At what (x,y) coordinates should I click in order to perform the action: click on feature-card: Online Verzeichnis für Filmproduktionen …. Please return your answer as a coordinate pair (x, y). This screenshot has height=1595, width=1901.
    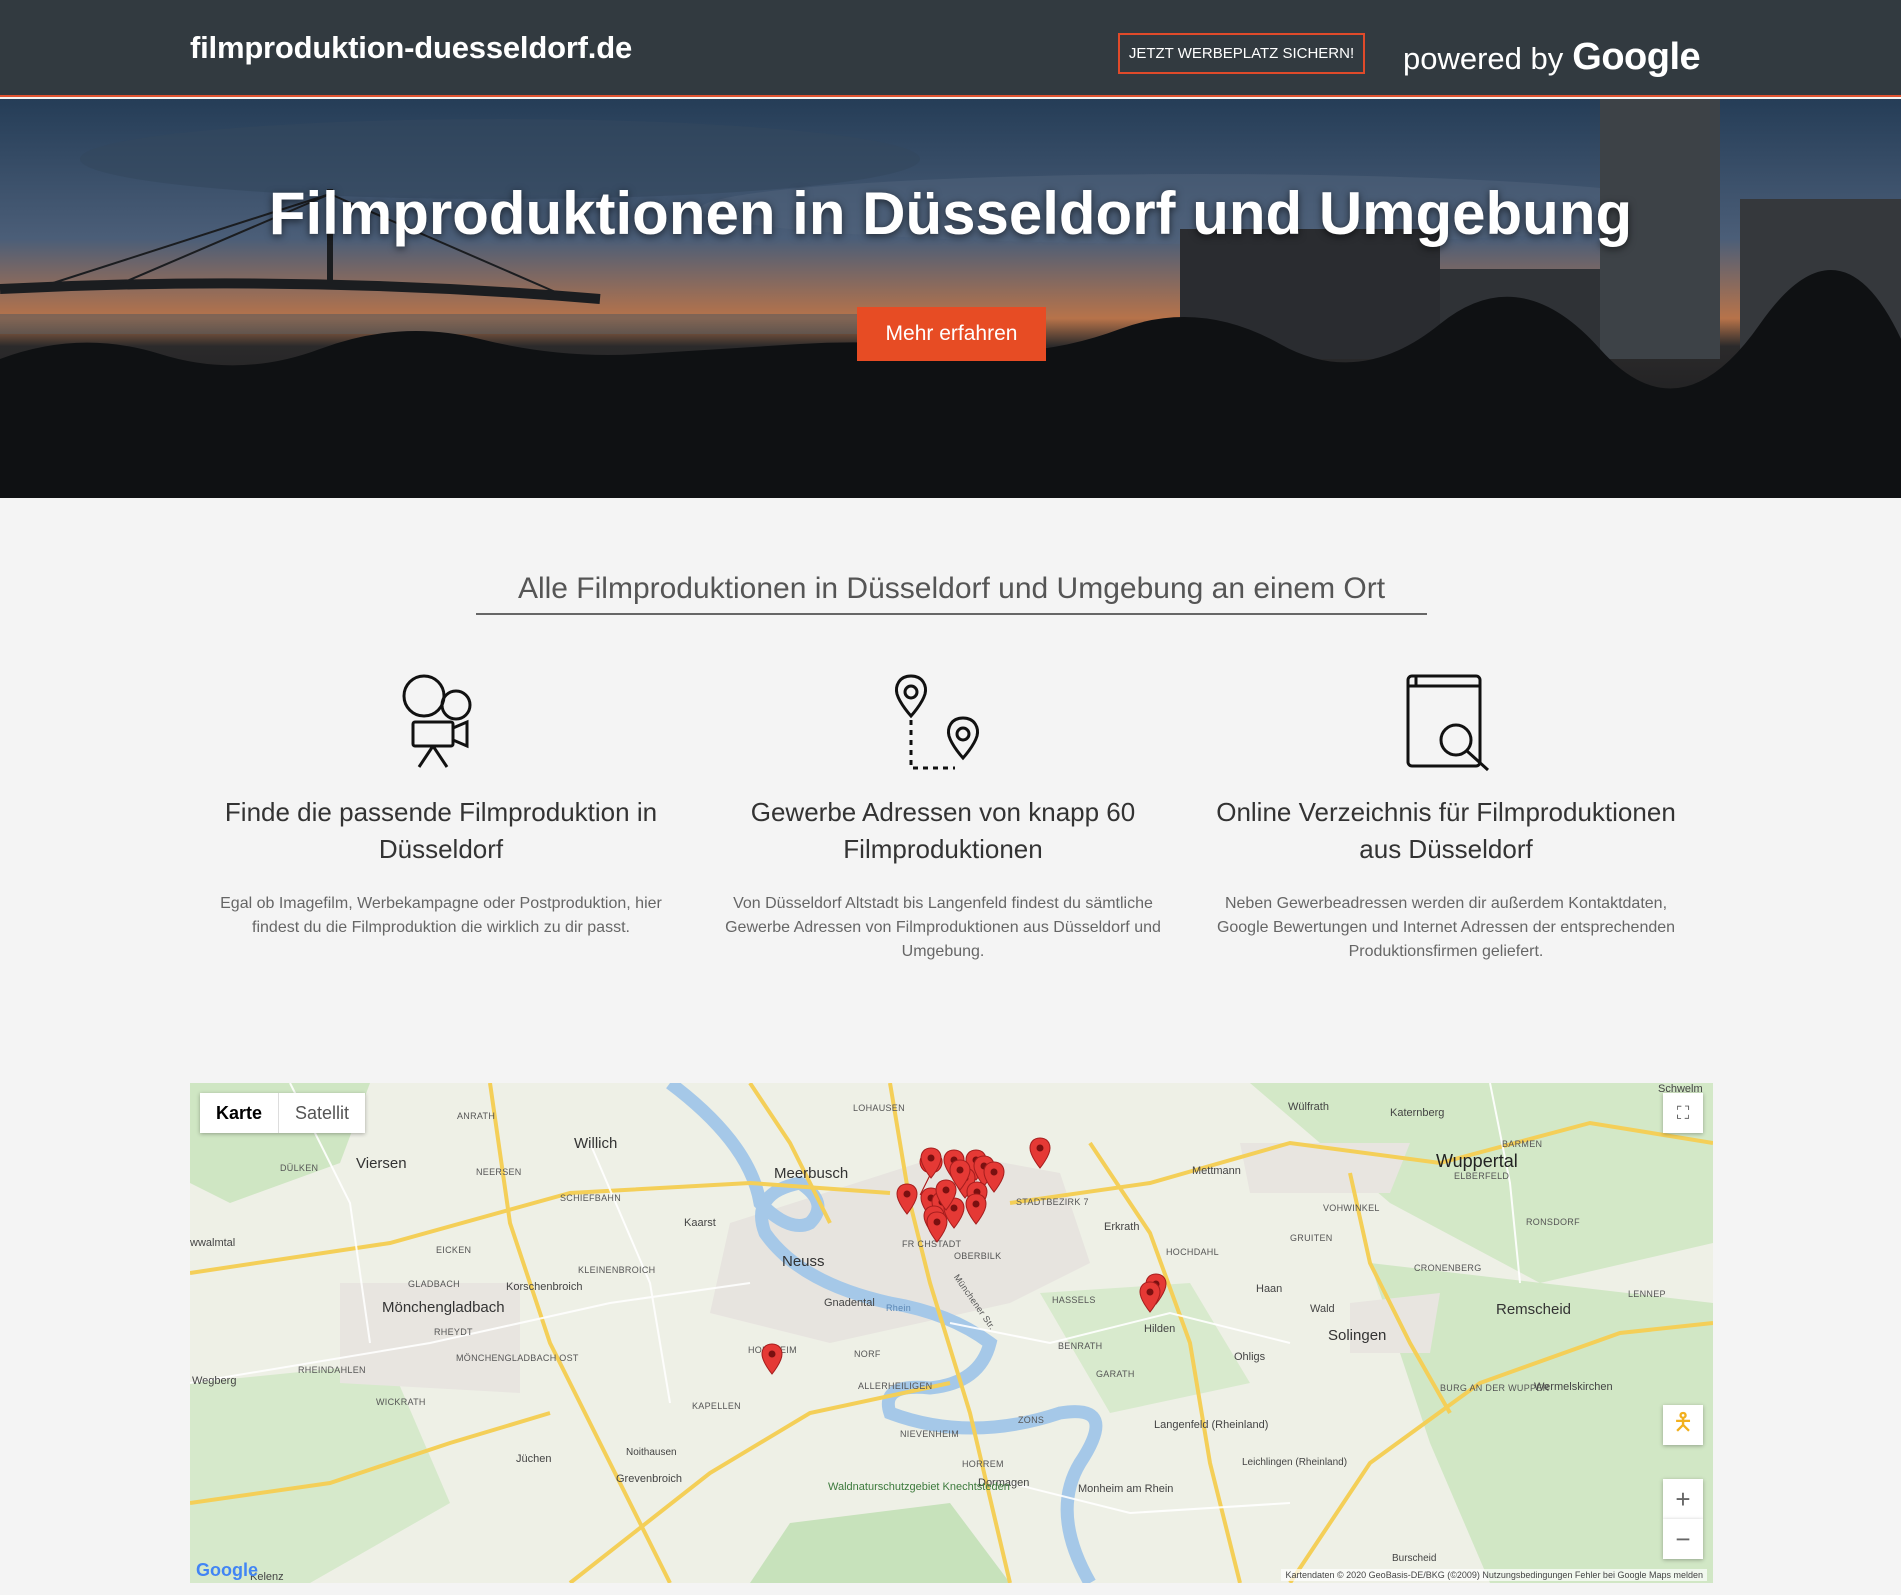
    Looking at the image, I should click on (1446, 818).